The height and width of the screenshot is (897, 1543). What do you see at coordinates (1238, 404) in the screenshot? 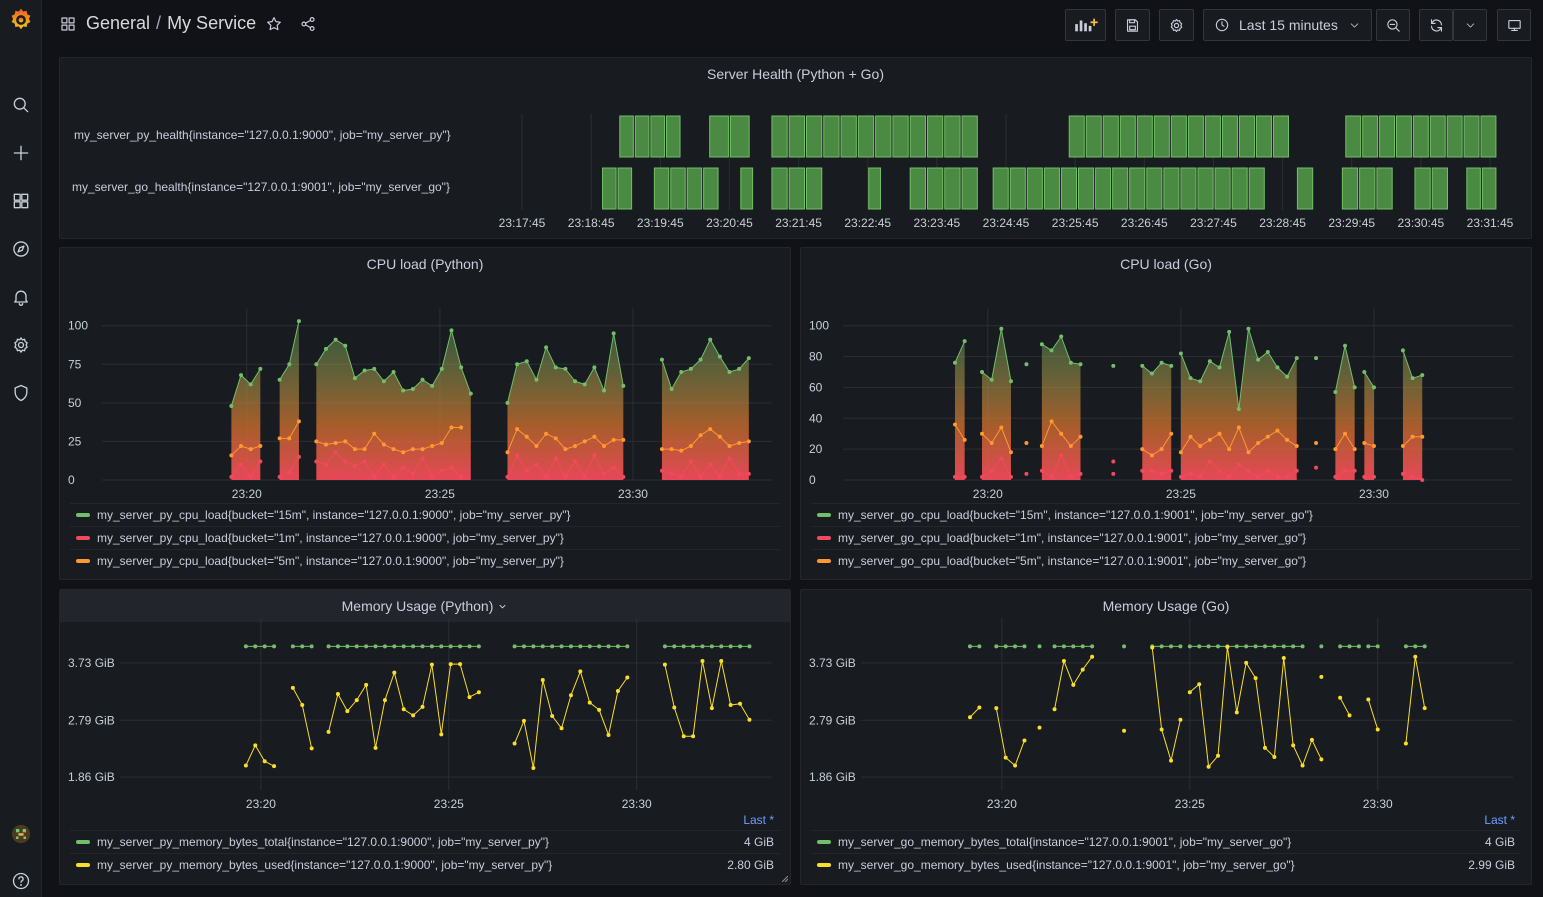
I see `area-fill` at bounding box center [1238, 404].